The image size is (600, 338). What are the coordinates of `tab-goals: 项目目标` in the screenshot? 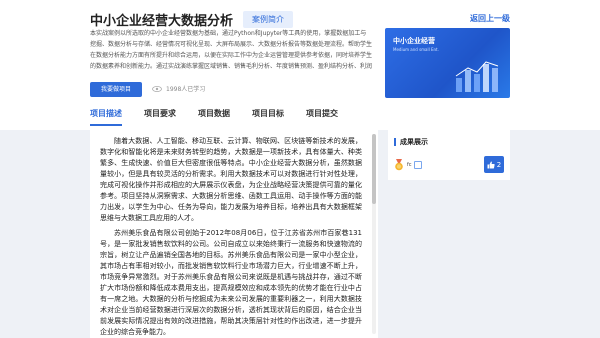 It's located at (268, 117).